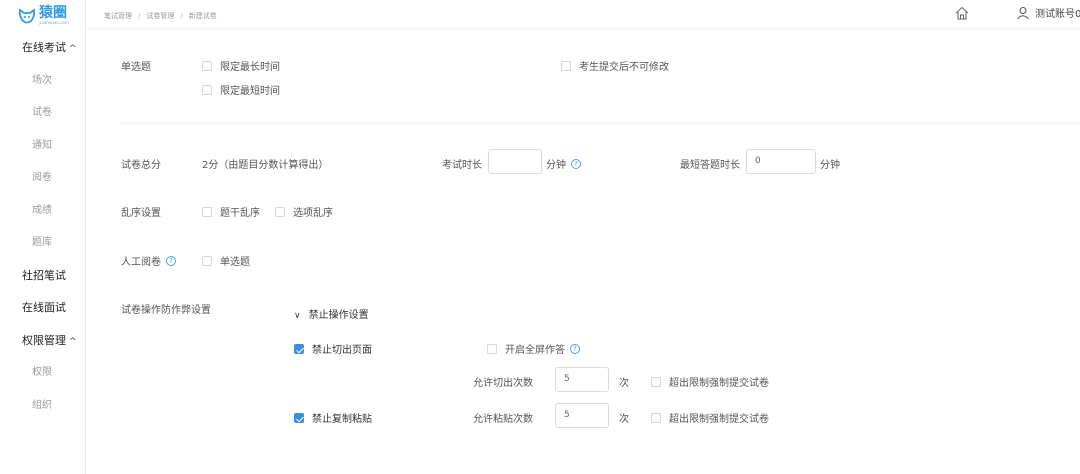 This screenshot has width=1080, height=474. What do you see at coordinates (136, 67) in the screenshot?
I see `single-choice-label: 单选题` at bounding box center [136, 67].